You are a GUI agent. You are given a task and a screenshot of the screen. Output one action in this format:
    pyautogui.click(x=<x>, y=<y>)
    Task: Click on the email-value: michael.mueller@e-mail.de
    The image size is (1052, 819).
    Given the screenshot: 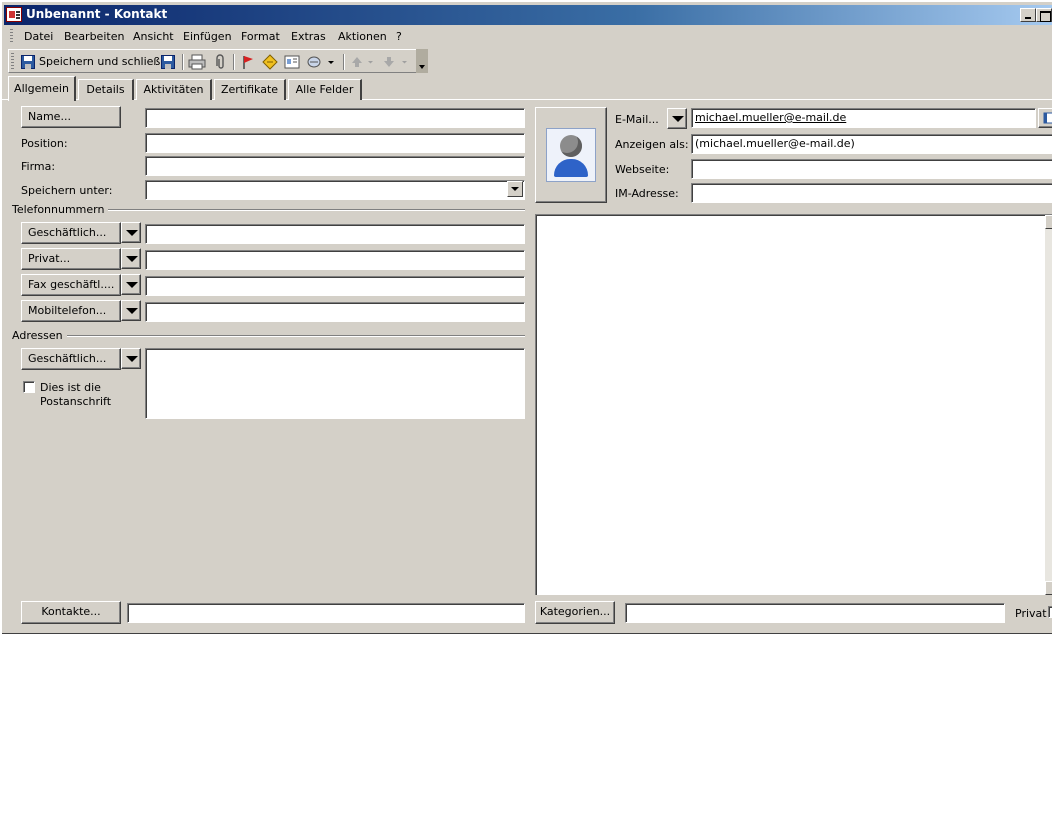 What is the action you would take?
    pyautogui.click(x=770, y=117)
    